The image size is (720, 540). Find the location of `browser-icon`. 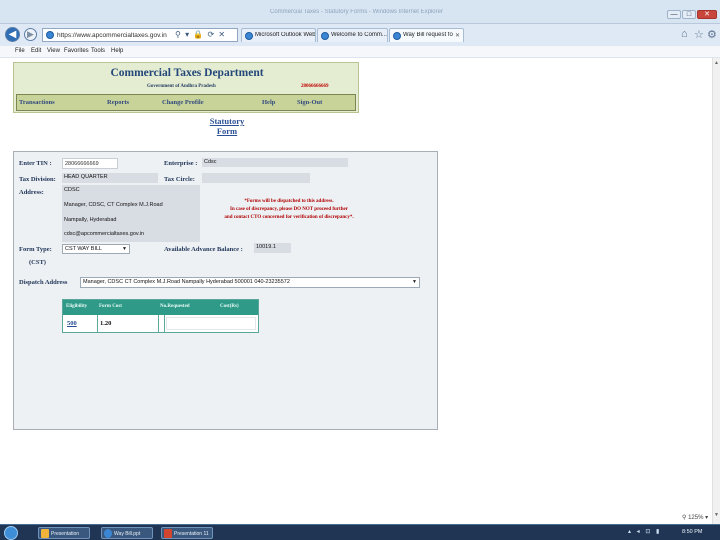

browser-icon is located at coordinates (108, 533).